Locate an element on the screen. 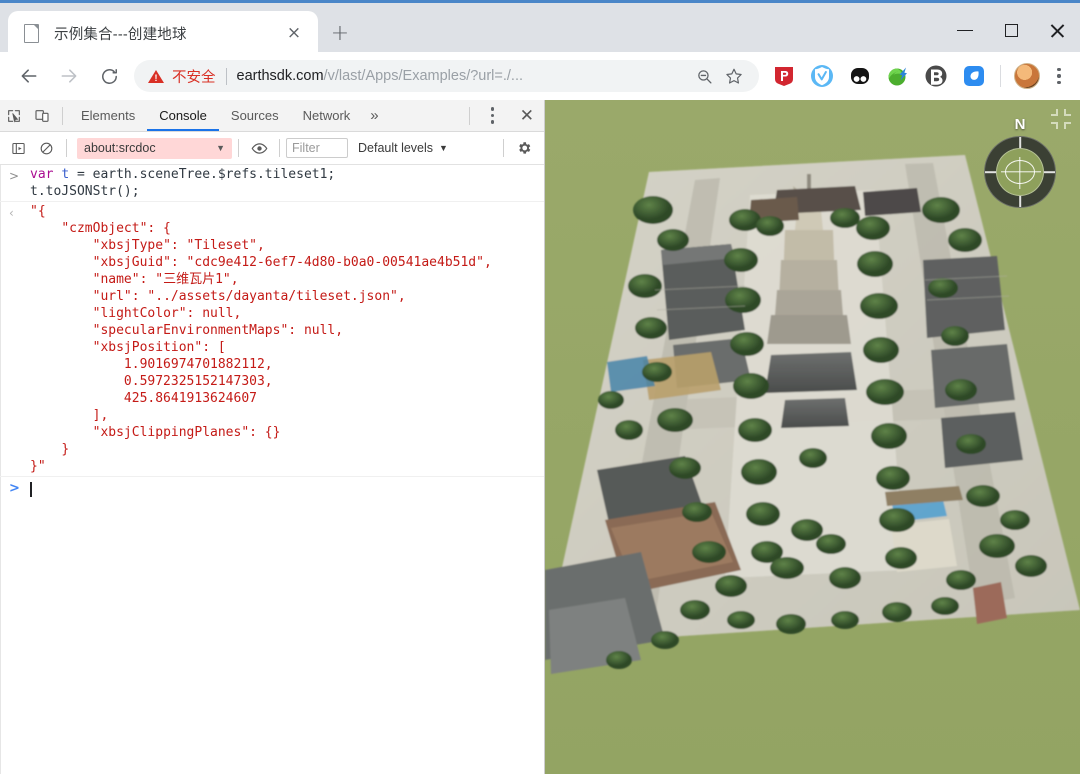 The image size is (1080, 774). tab-title: 示例集合---创建地球 is located at coordinates (120, 34).